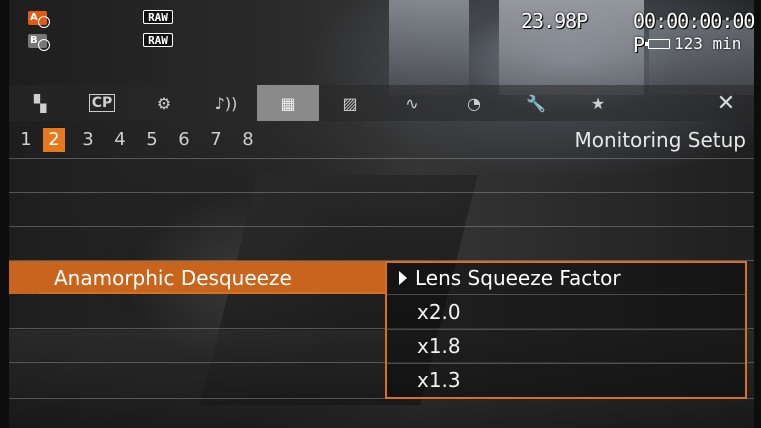  I want to click on option-label: x2.0, so click(439, 312).